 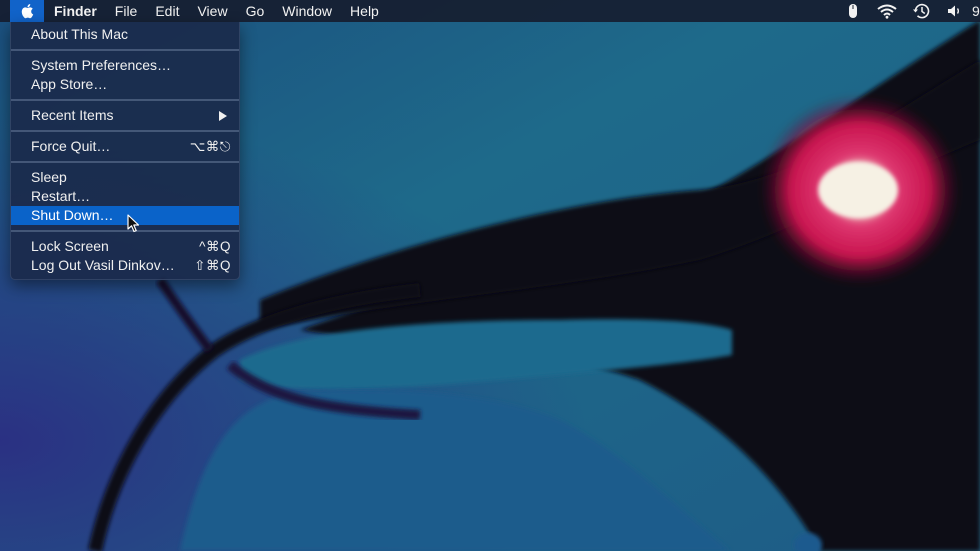 I want to click on mouse-battery-icon, so click(x=853, y=11).